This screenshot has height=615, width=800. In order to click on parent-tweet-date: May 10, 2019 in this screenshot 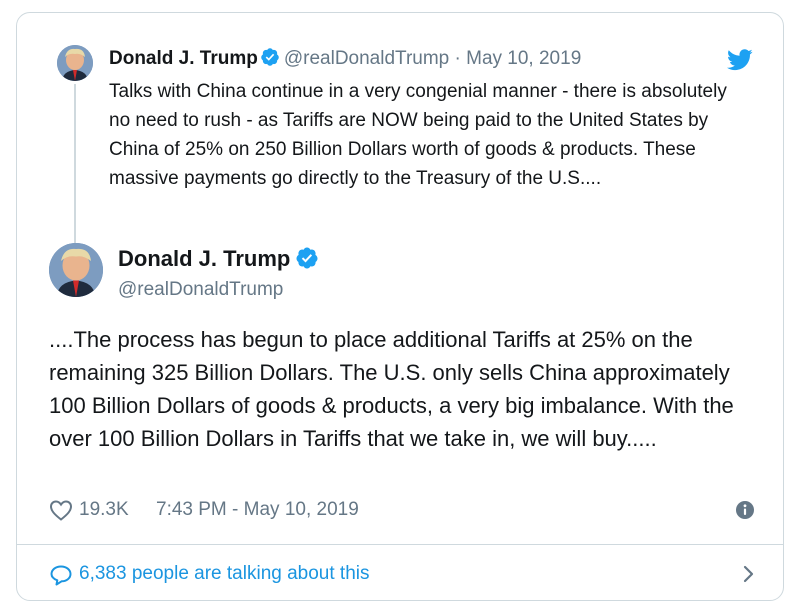, I will do `click(523, 58)`.